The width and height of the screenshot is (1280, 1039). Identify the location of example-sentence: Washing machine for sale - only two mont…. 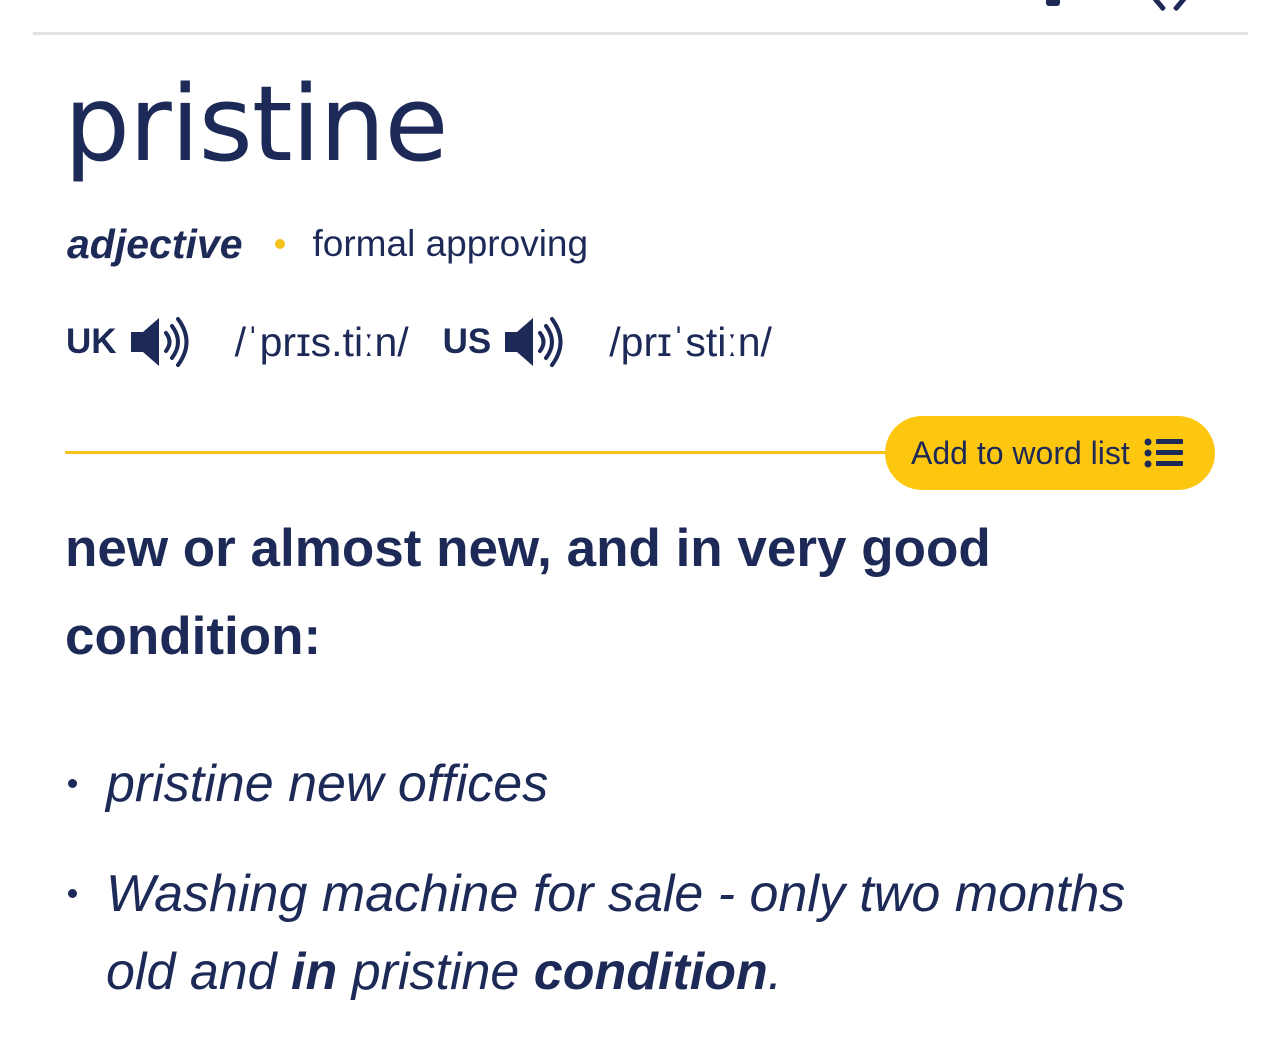
(610, 933).